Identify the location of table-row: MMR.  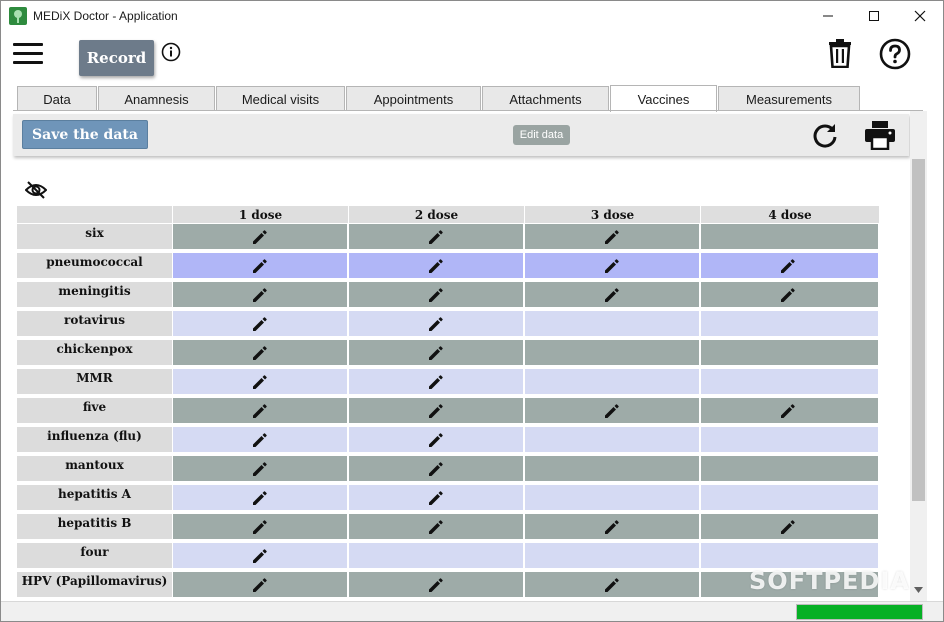
(448, 382).